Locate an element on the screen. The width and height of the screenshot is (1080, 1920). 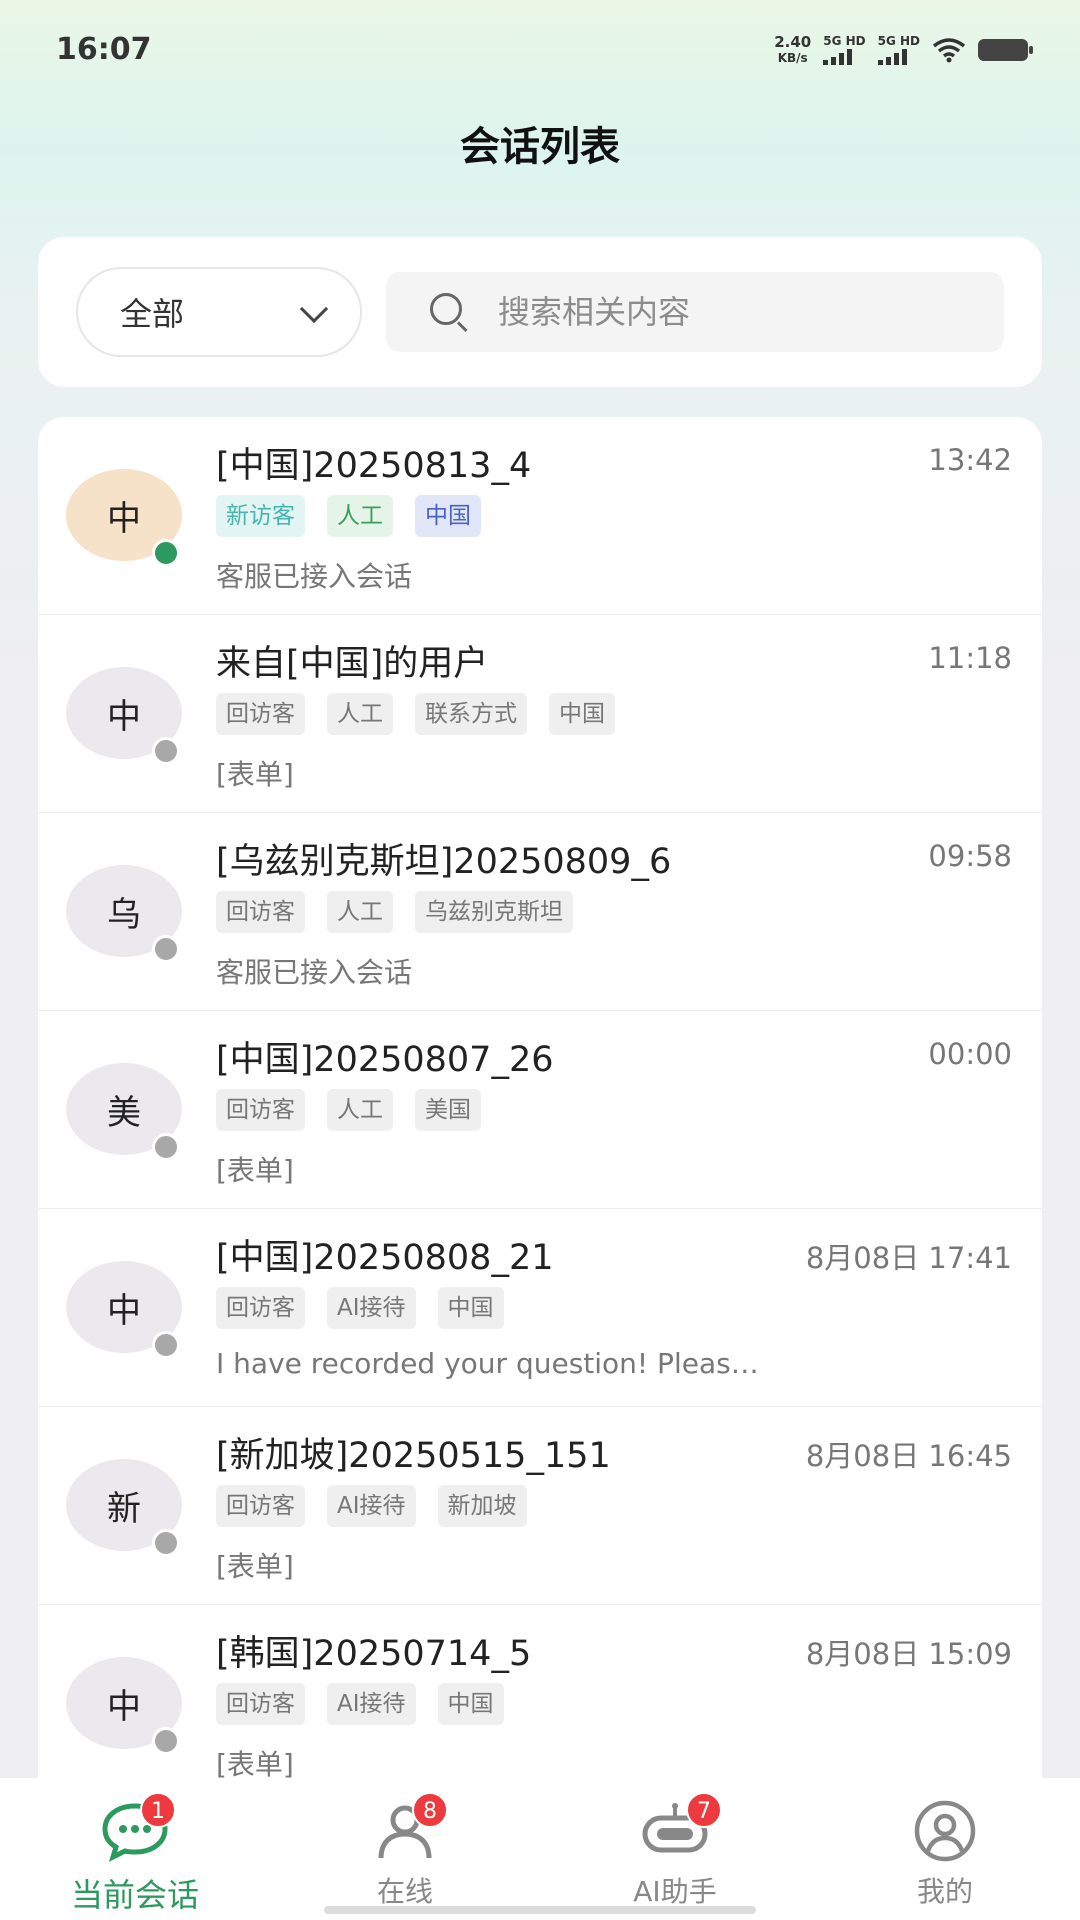
filter-selected-value: 全部 is located at coordinates (152, 314).